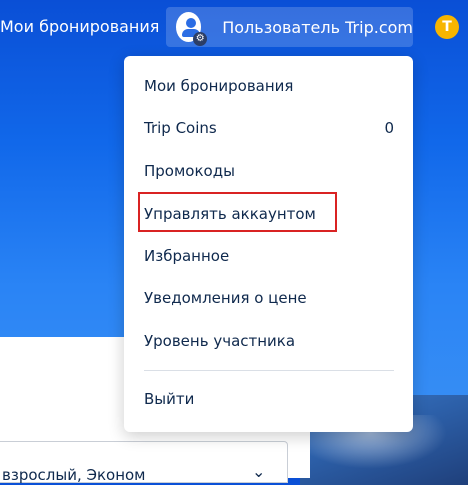 This screenshot has width=468, height=485. I want to click on menu-item-promo-codes: Промокоды, so click(269, 171).